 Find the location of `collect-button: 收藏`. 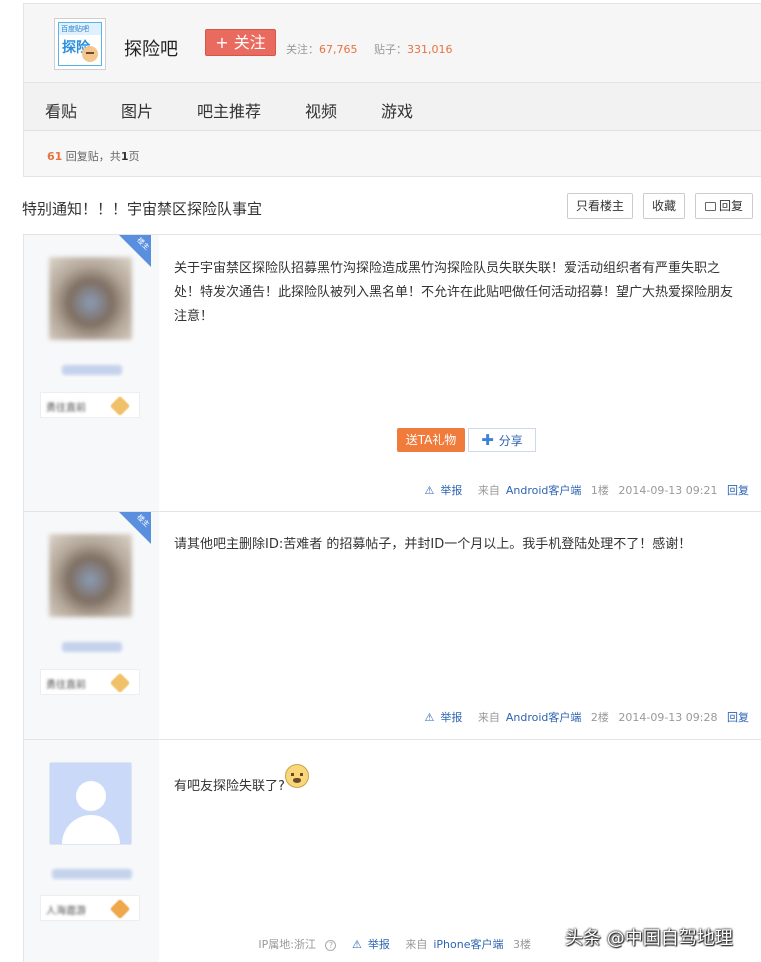

collect-button: 收藏 is located at coordinates (664, 206).